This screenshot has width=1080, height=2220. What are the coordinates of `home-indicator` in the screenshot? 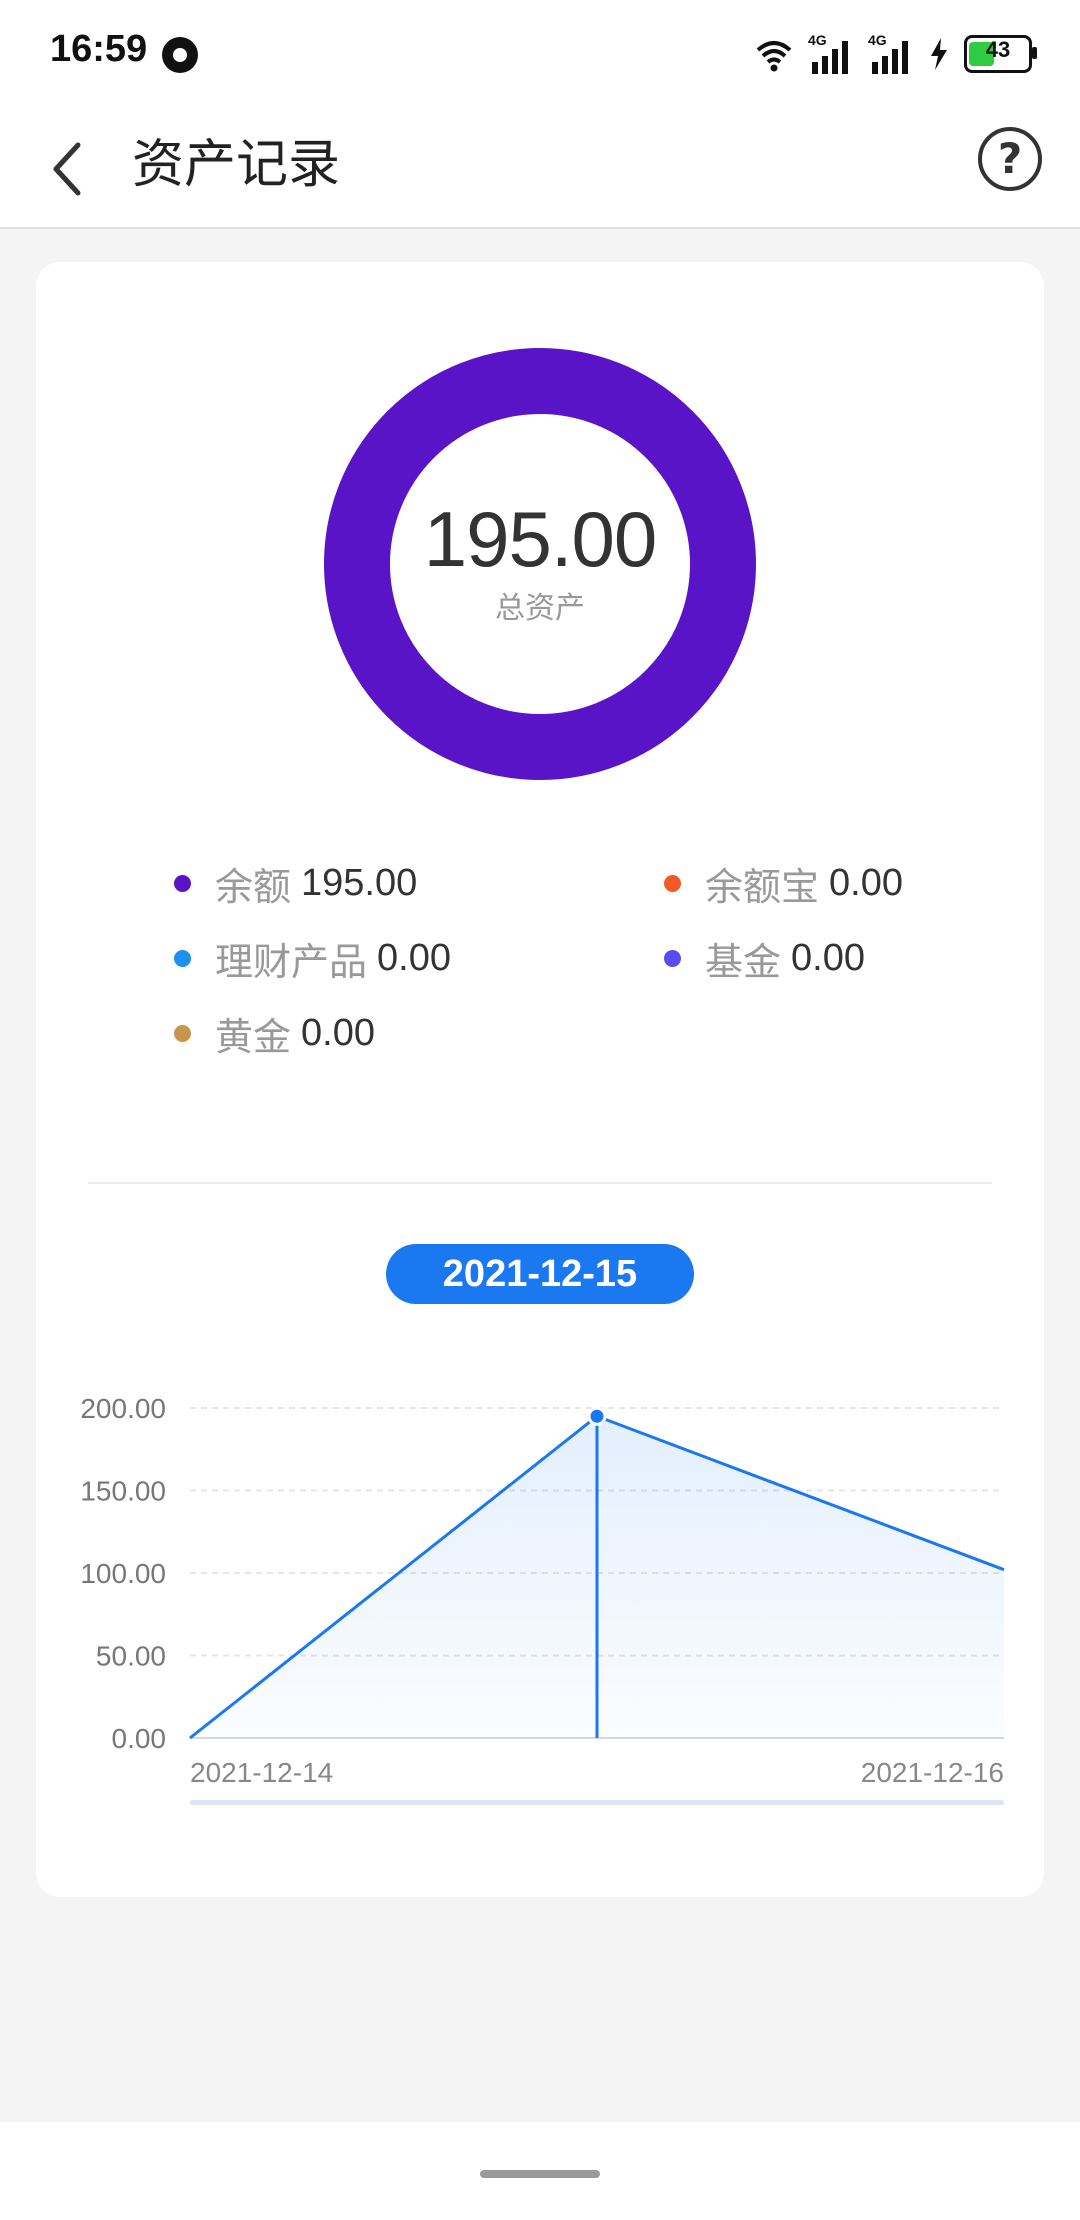 It's located at (540, 2174).